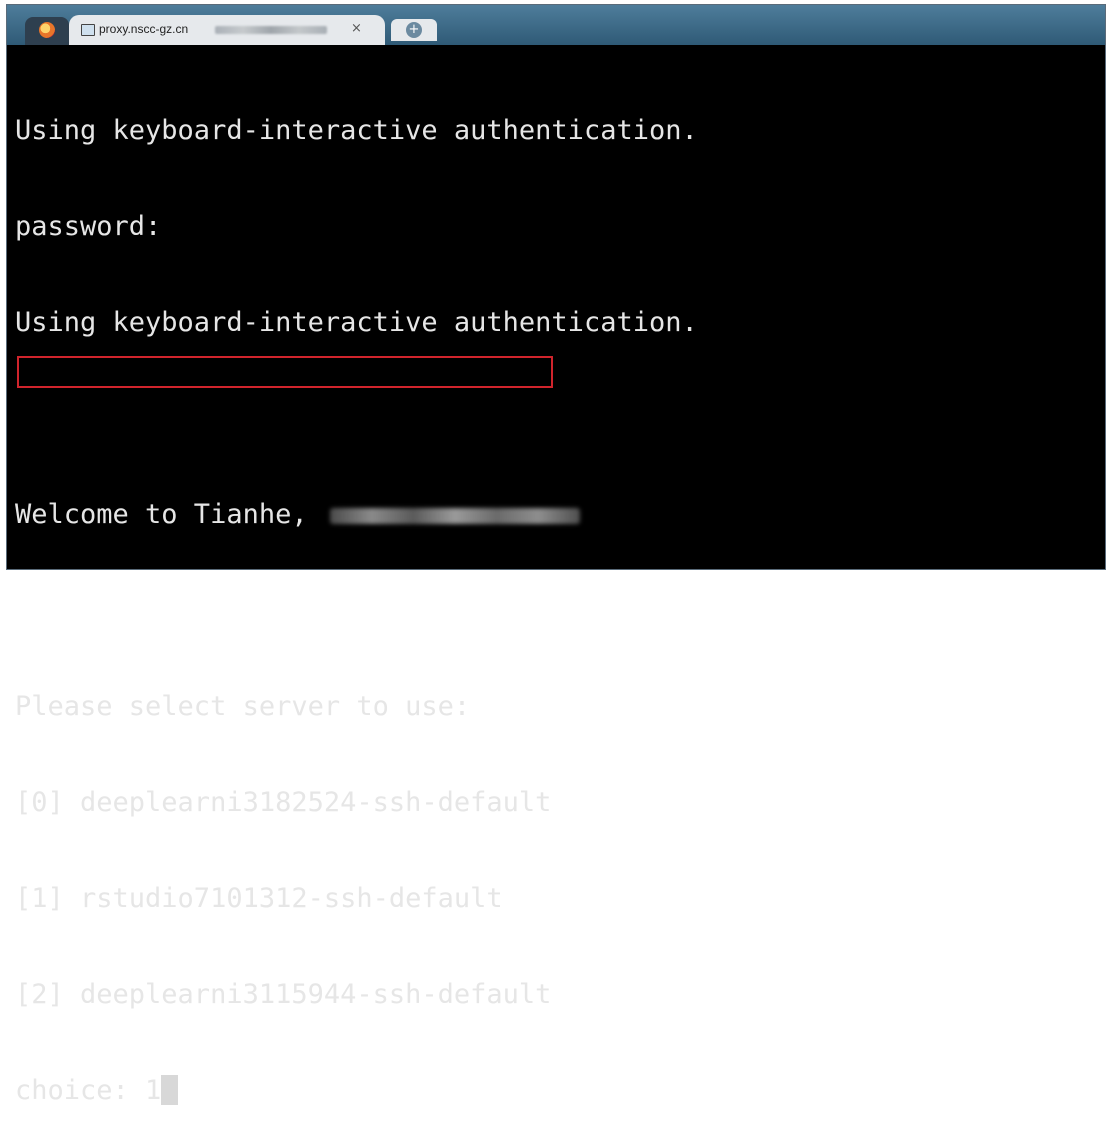 Image resolution: width=1108 pixels, height=1144 pixels. I want to click on new-tab-button: +, so click(414, 30).